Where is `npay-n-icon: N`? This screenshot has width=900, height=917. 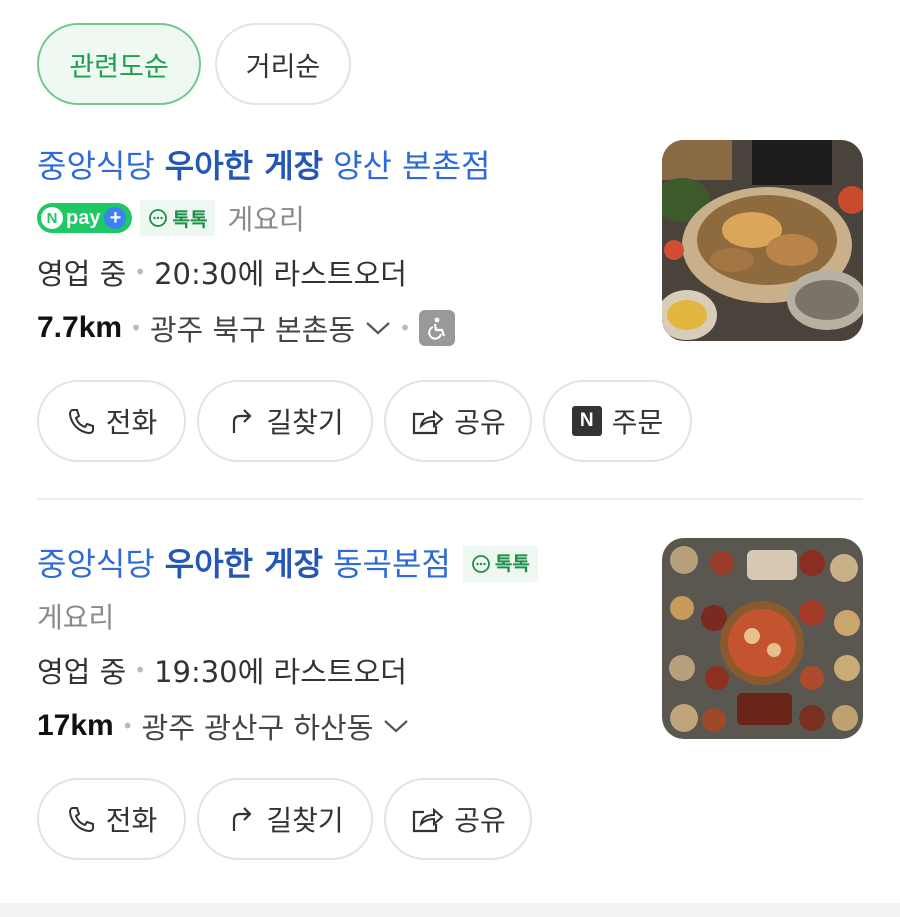
npay-n-icon: N is located at coordinates (52, 218).